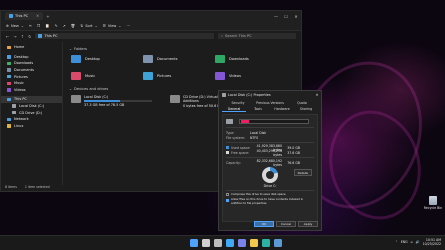  I want to click on folder-music: Music, so click(106, 76).